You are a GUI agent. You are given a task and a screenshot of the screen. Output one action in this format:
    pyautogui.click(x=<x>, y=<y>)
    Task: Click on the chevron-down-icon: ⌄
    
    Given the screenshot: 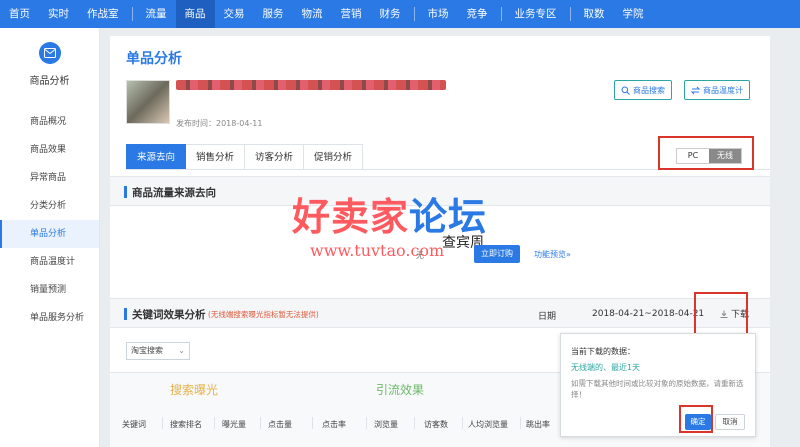 What is the action you would take?
    pyautogui.click(x=181, y=350)
    